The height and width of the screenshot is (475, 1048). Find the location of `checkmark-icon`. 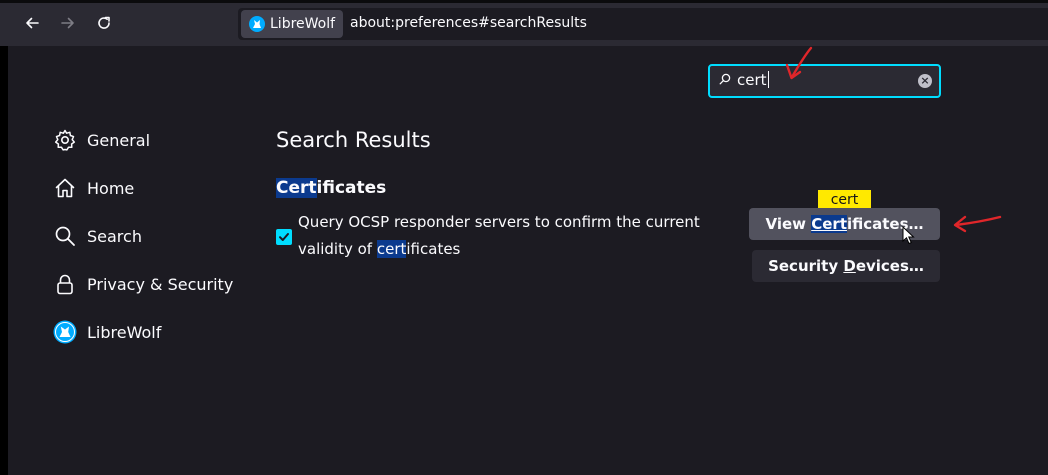

checkmark-icon is located at coordinates (284, 237).